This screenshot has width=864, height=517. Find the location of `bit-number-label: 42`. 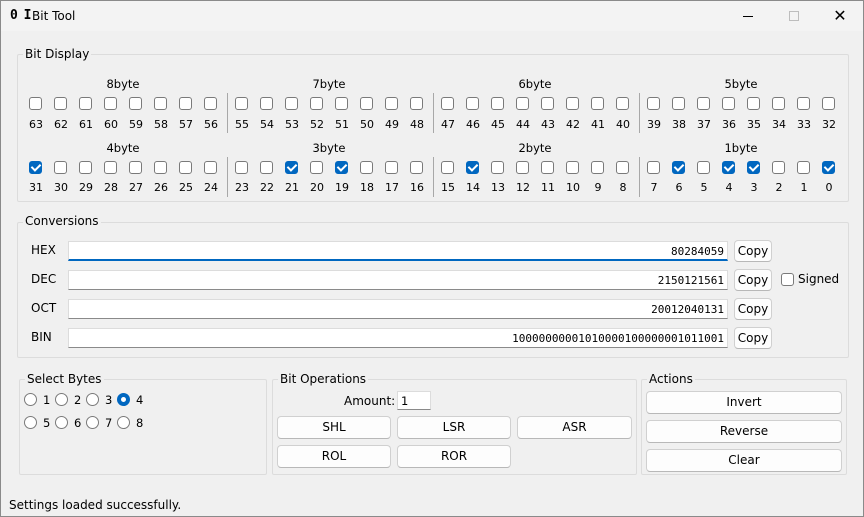

bit-number-label: 42 is located at coordinates (573, 124).